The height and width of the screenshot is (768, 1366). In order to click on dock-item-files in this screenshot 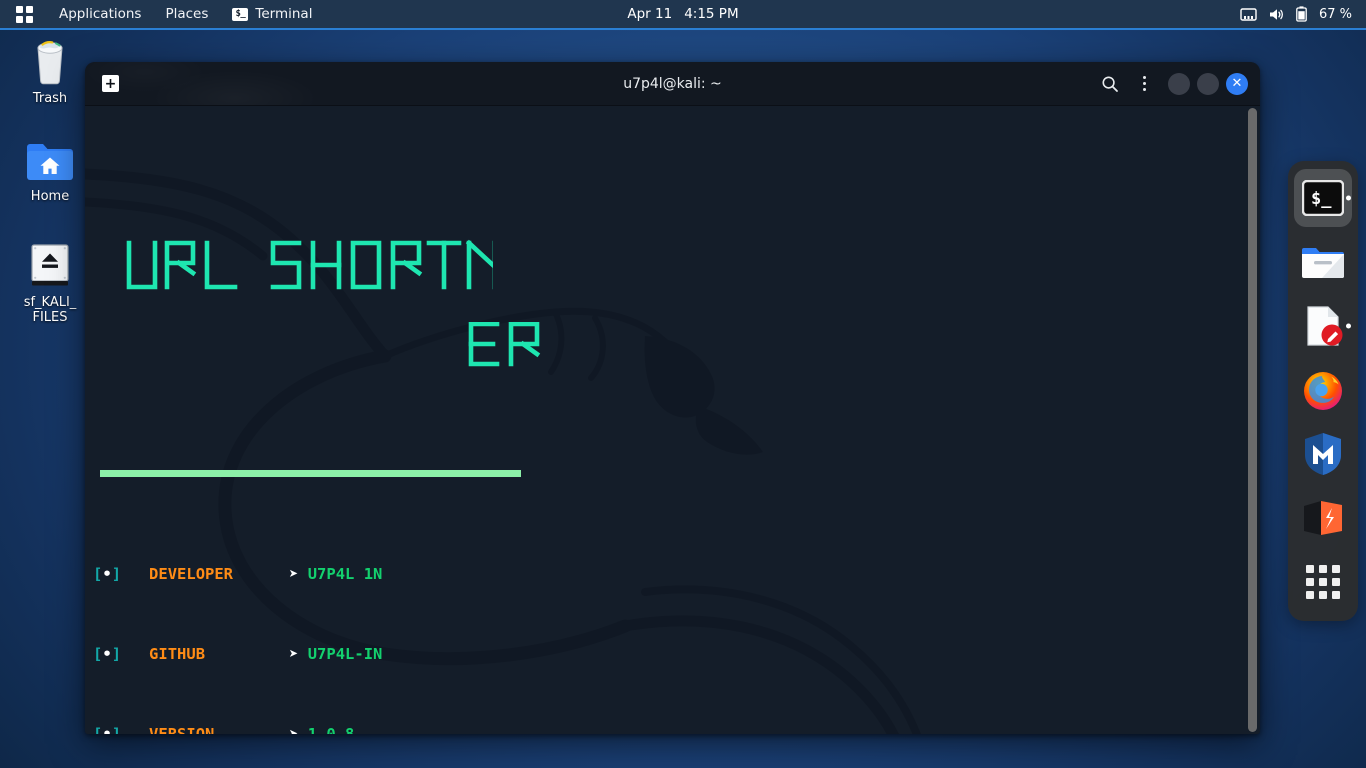, I will do `click(1323, 262)`.